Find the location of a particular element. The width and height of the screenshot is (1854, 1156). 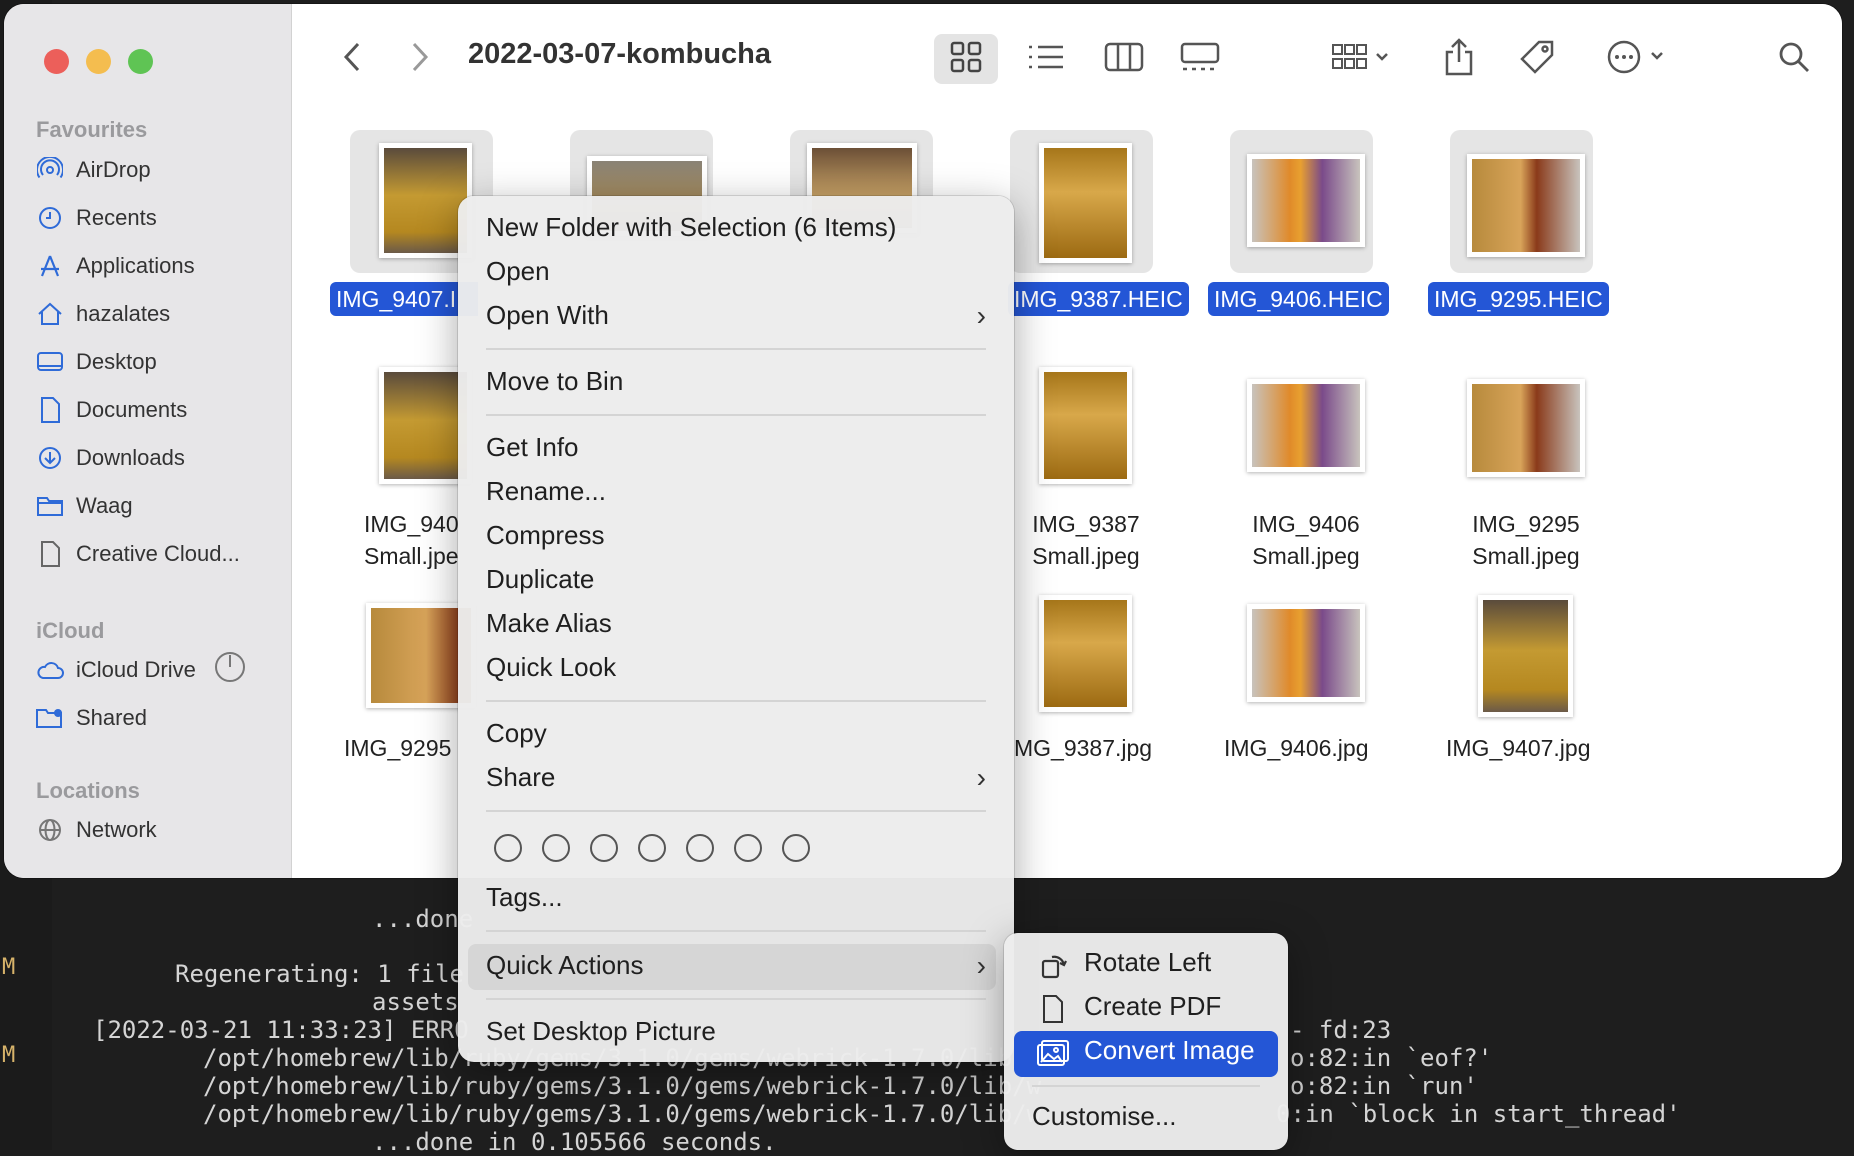

file-name-label: IMG_9295 Small.jpeg is located at coordinates (1526, 540).